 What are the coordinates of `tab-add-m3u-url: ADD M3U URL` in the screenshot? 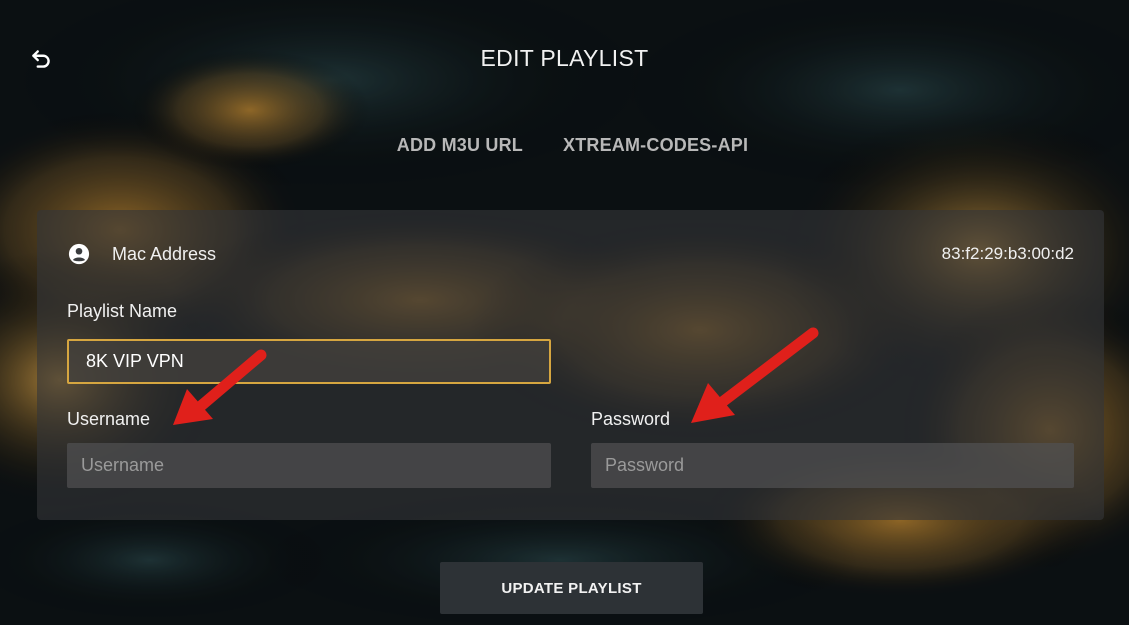 It's located at (460, 145).